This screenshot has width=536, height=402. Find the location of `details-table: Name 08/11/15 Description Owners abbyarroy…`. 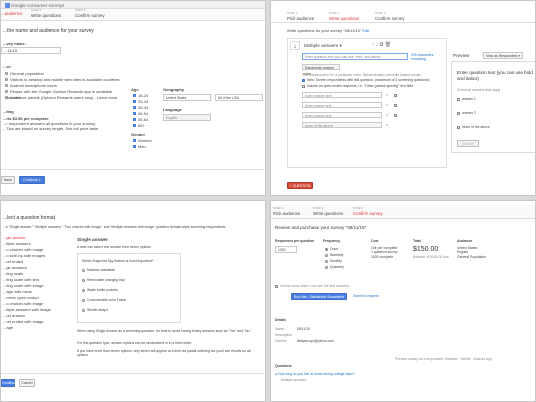

details-table: Name 08/11/15 Description Owners abbyarroy… is located at coordinates (350, 335).